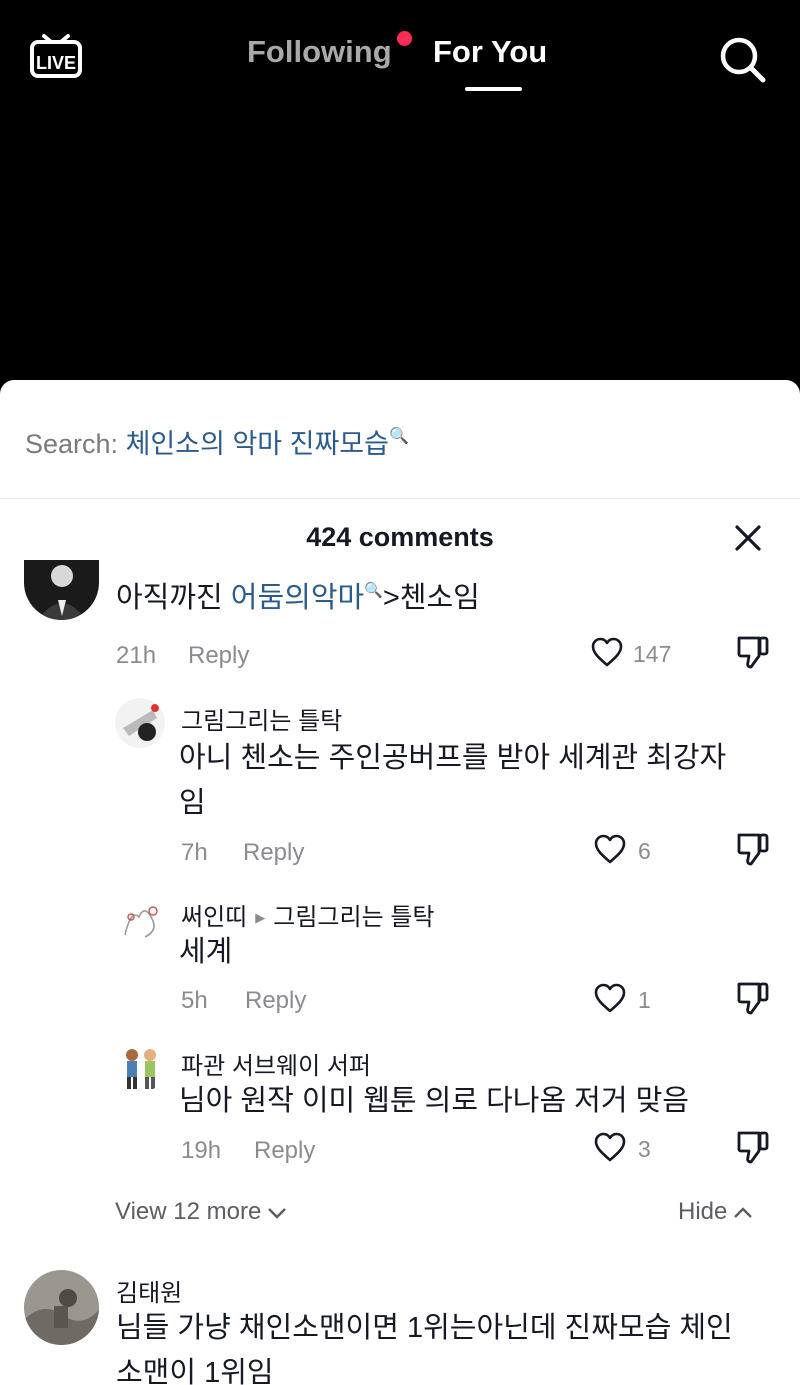 The height and width of the screenshot is (1385, 800). What do you see at coordinates (644, 851) in the screenshot?
I see `like-count: 6` at bounding box center [644, 851].